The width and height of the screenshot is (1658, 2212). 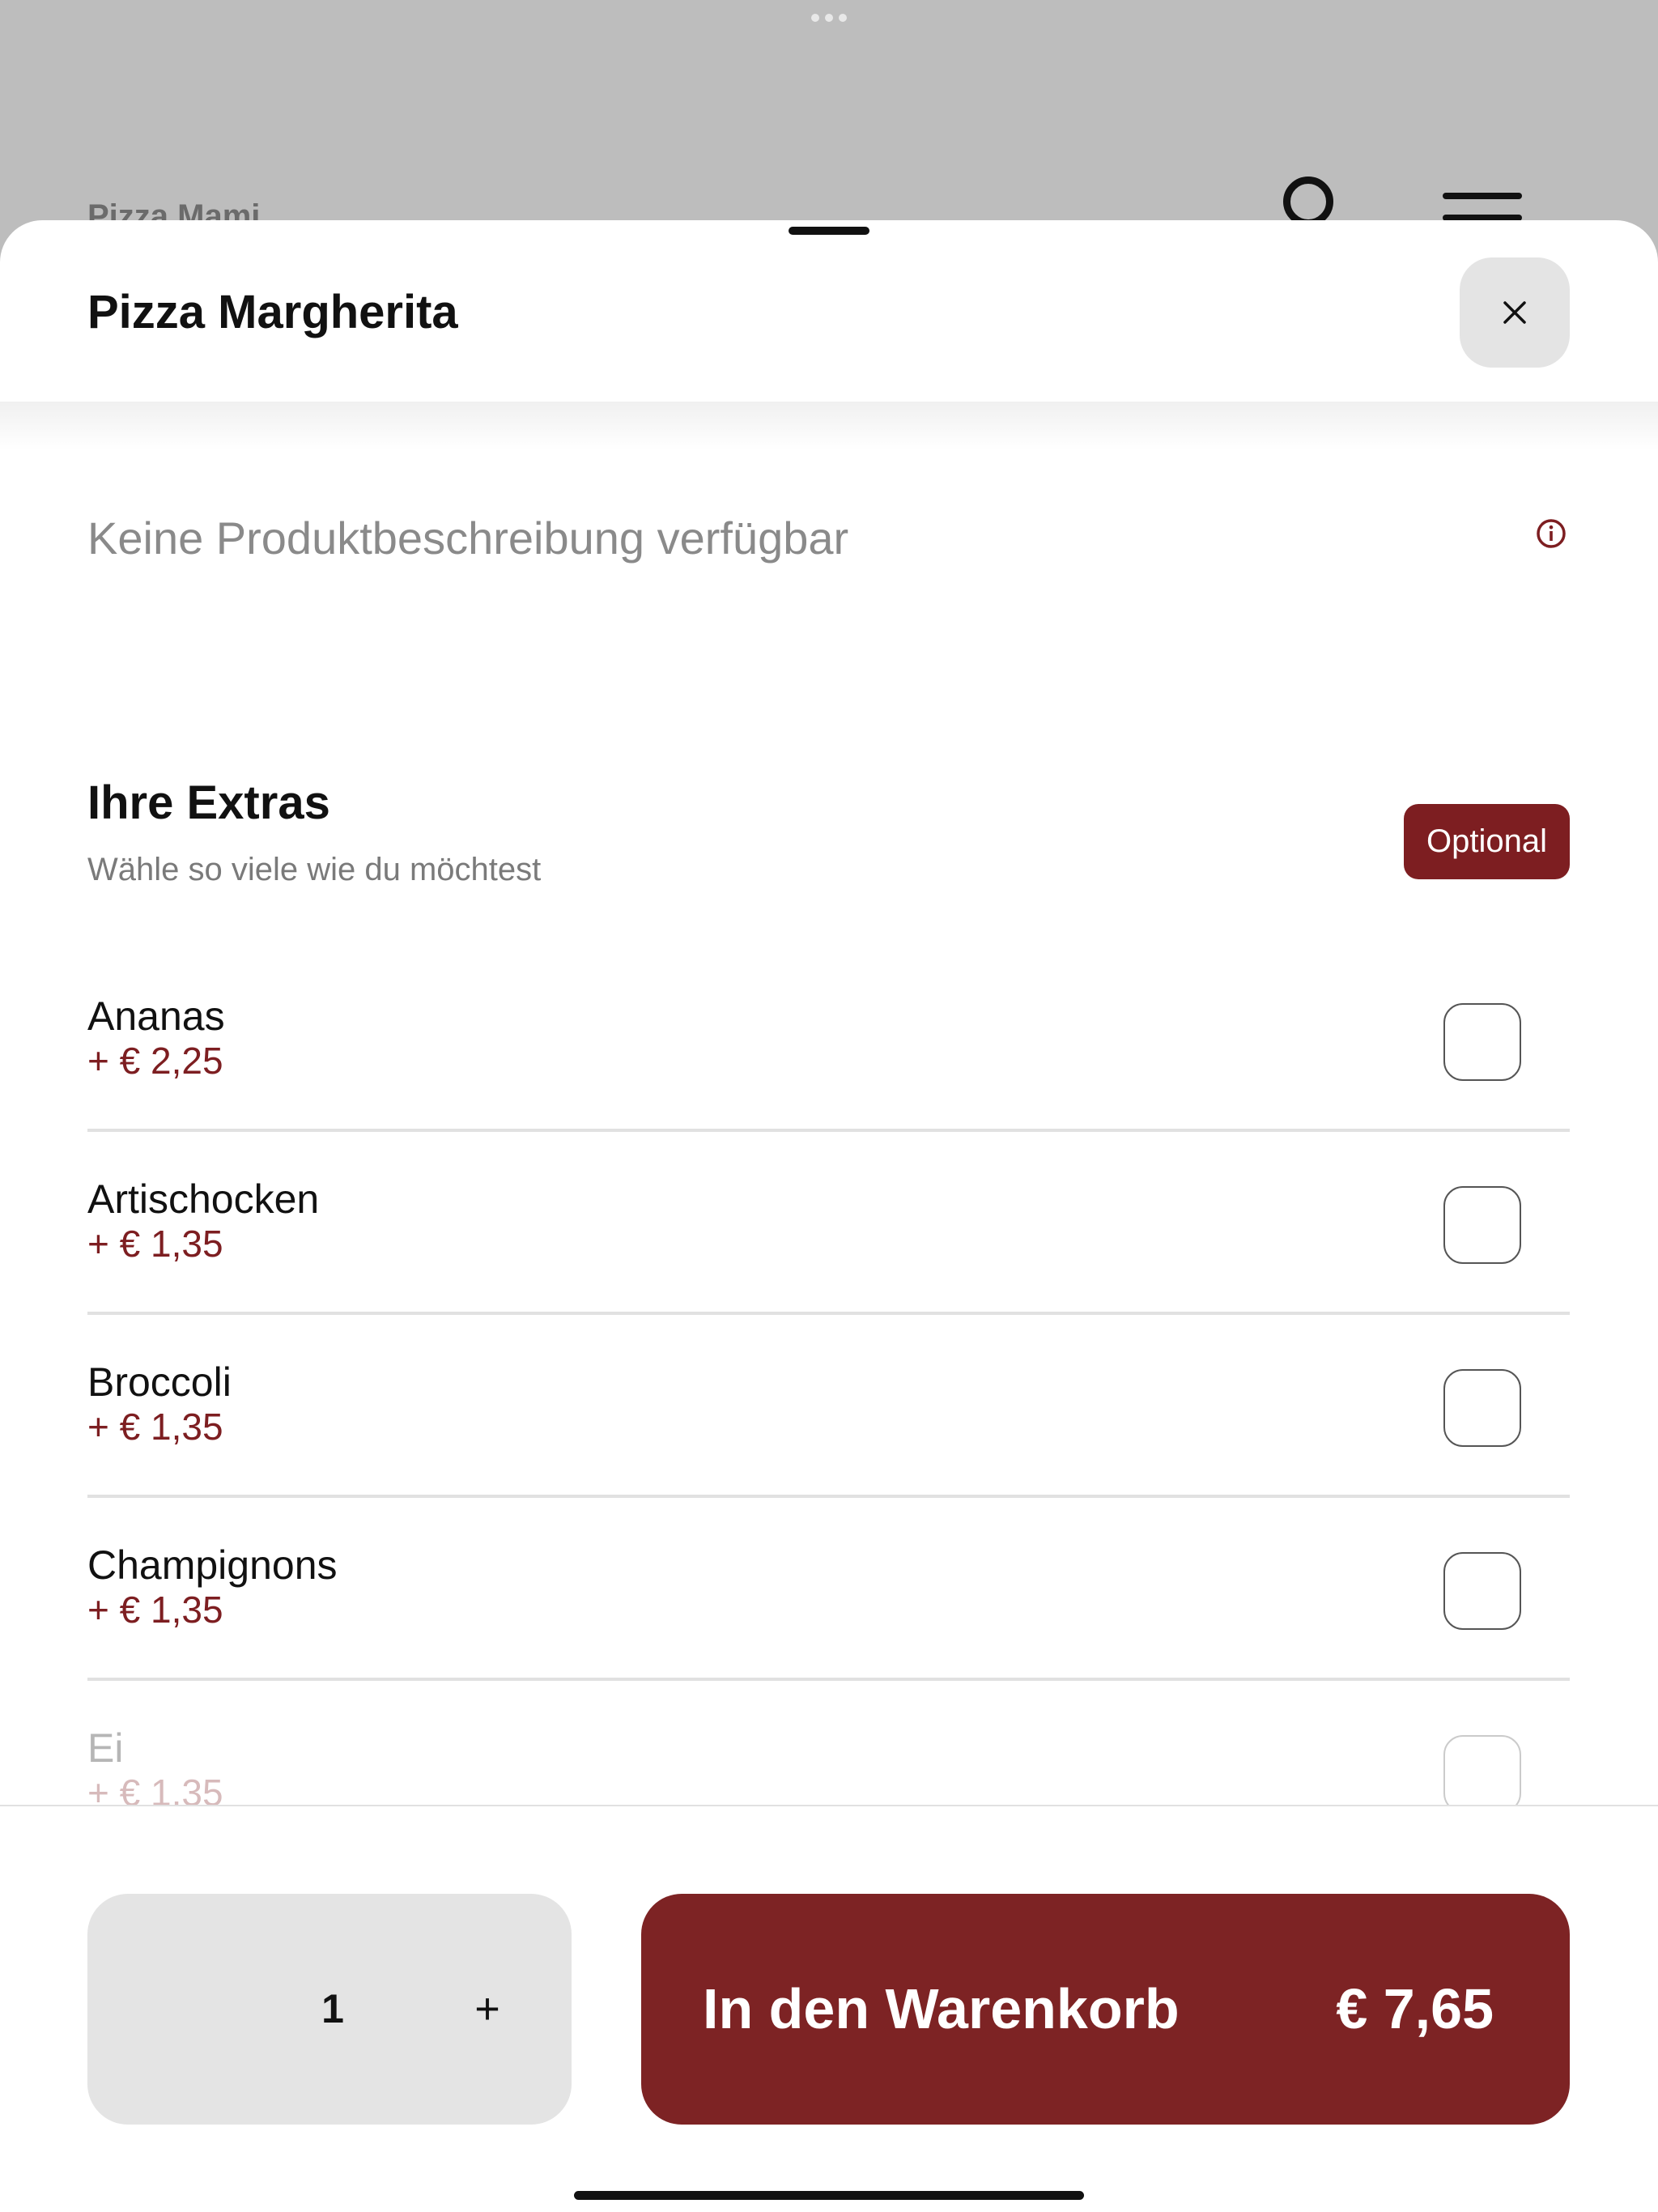 What do you see at coordinates (828, 1743) in the screenshot?
I see `extra-item-ei: Ei + € 1,35` at bounding box center [828, 1743].